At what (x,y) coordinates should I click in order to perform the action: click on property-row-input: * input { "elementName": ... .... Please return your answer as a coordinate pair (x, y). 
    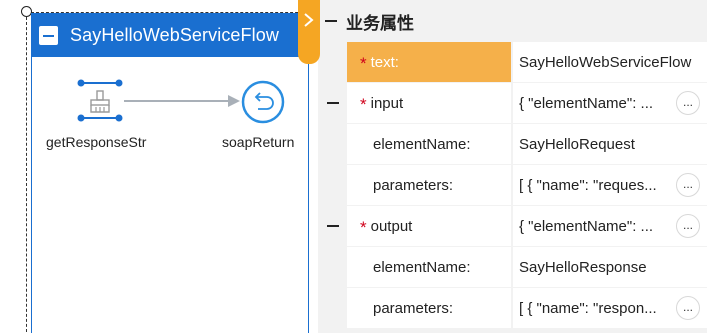
    Looking at the image, I should click on (512, 103).